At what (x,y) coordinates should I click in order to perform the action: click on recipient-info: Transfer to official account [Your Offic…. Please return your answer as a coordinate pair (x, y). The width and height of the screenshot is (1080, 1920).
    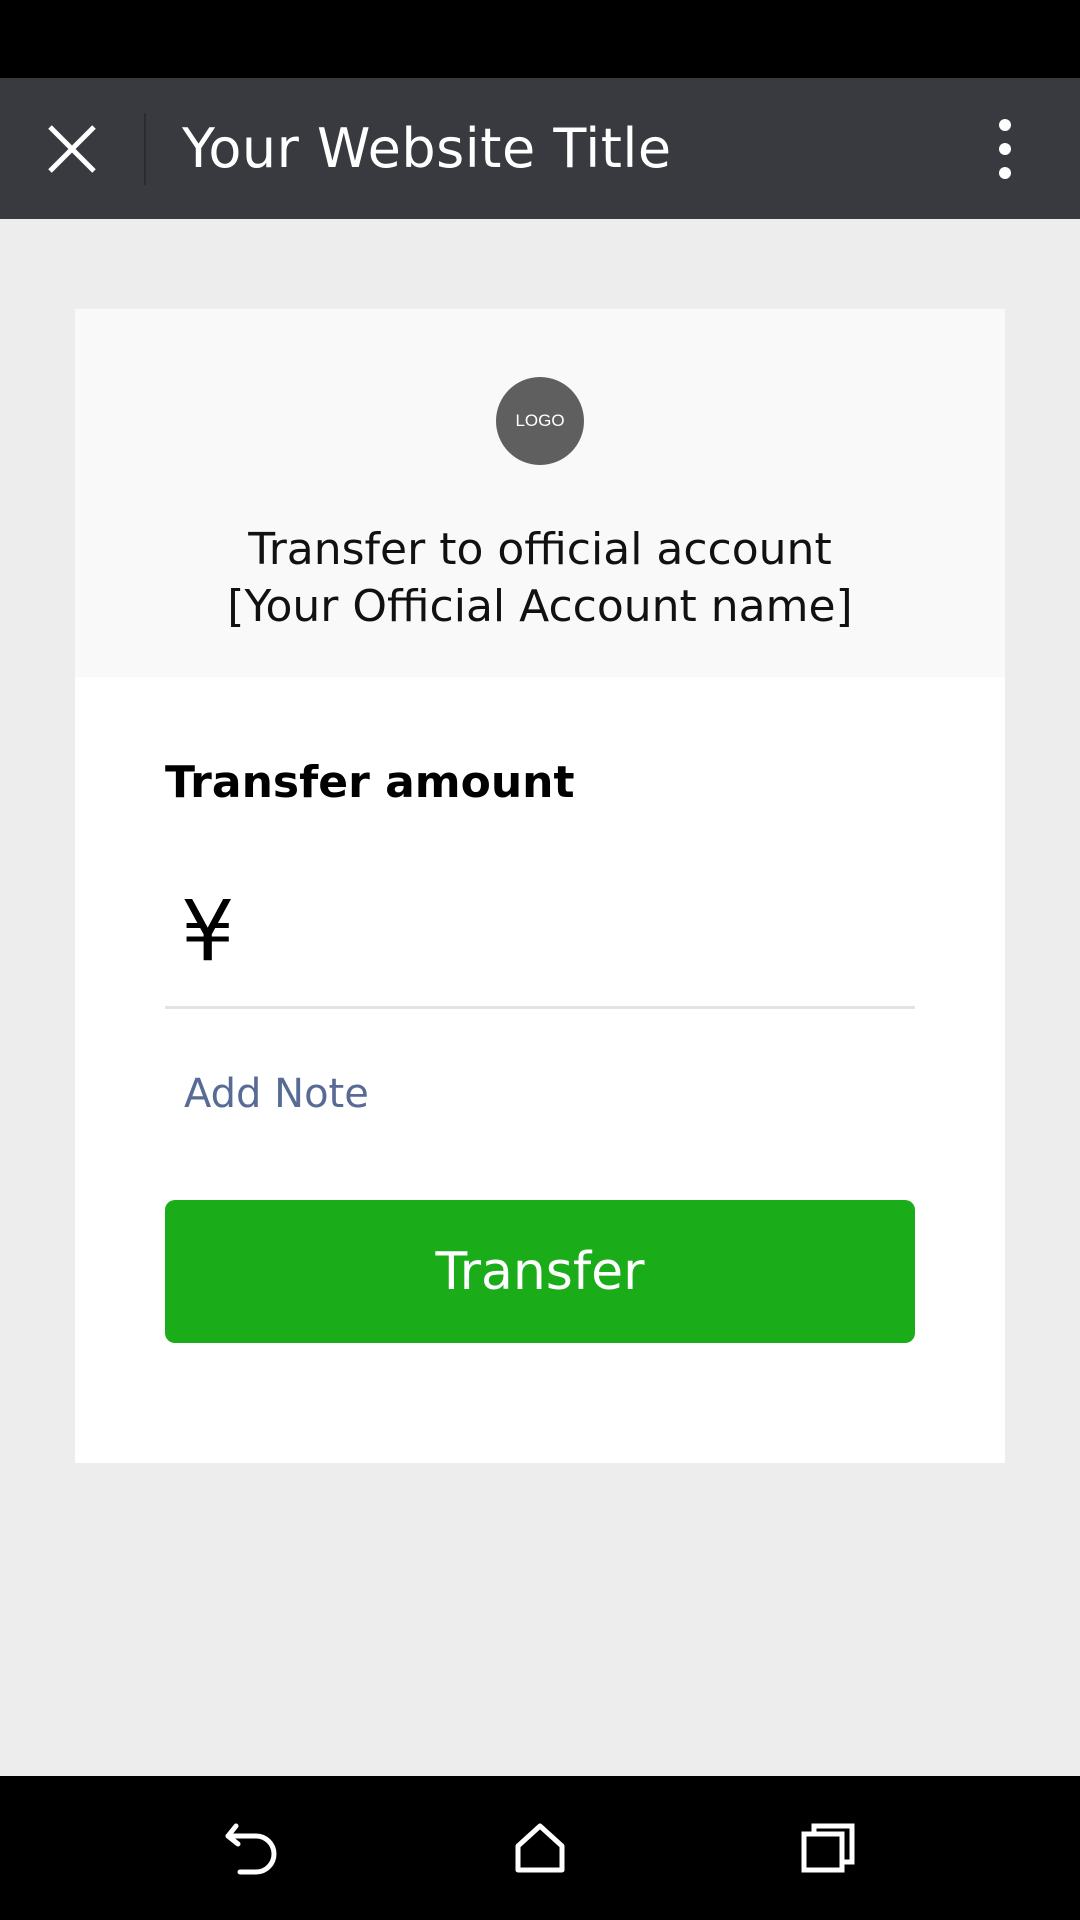
    Looking at the image, I should click on (540, 578).